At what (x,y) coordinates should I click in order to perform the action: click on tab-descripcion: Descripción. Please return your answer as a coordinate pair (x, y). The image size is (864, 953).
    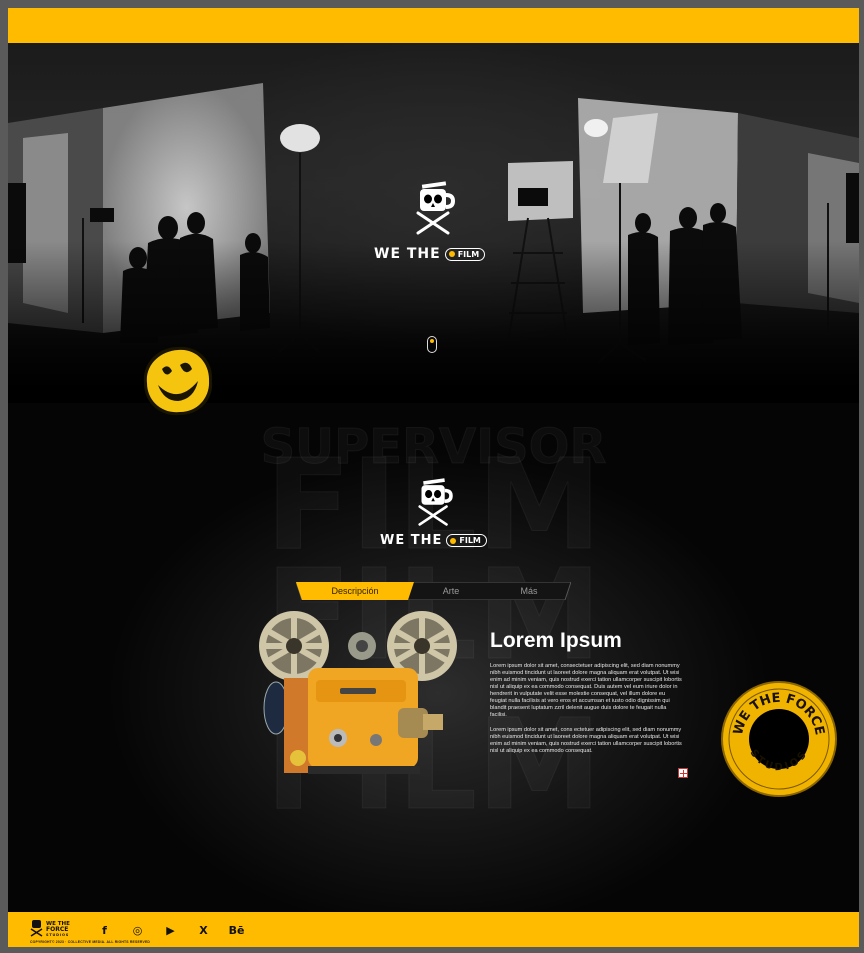
    Looking at the image, I should click on (355, 591).